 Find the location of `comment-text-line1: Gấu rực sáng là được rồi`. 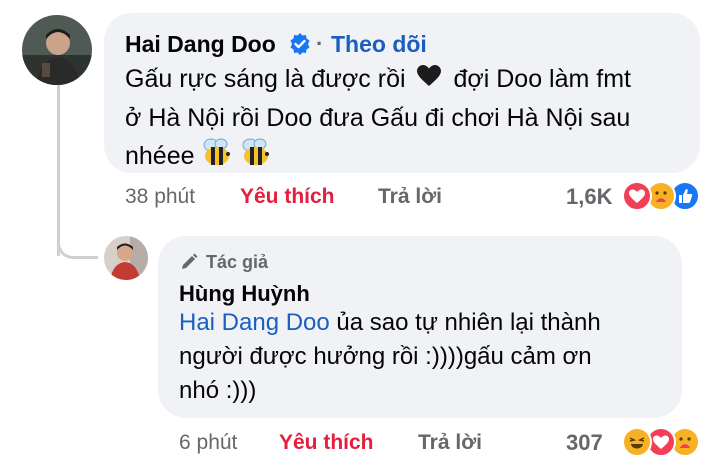

comment-text-line1: Gấu rực sáng là được rồi is located at coordinates (265, 79).